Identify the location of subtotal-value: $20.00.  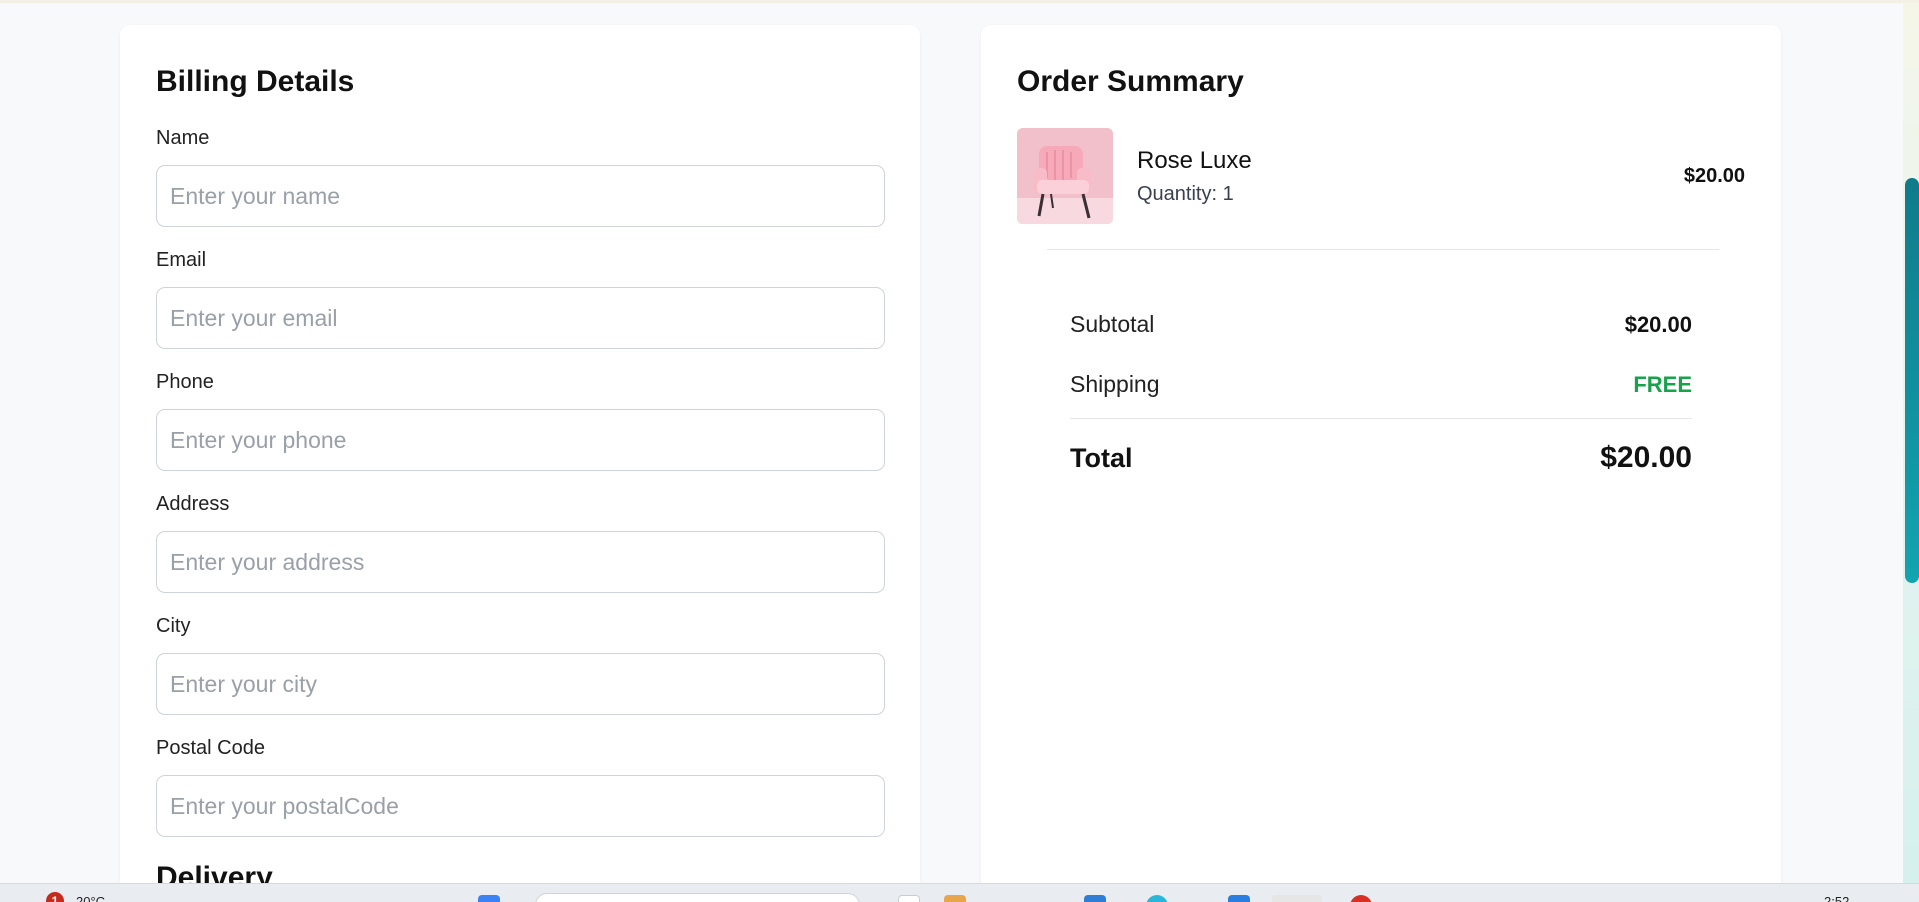
(1658, 324).